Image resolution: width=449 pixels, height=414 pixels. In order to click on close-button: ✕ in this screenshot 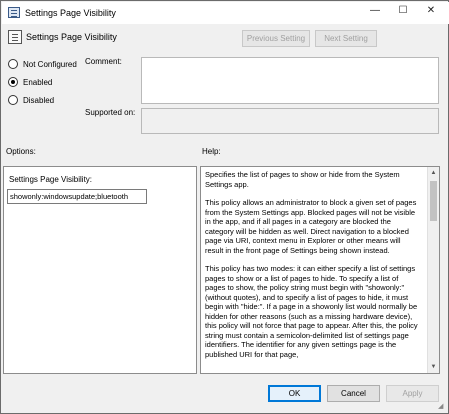, I will do `click(431, 11)`.